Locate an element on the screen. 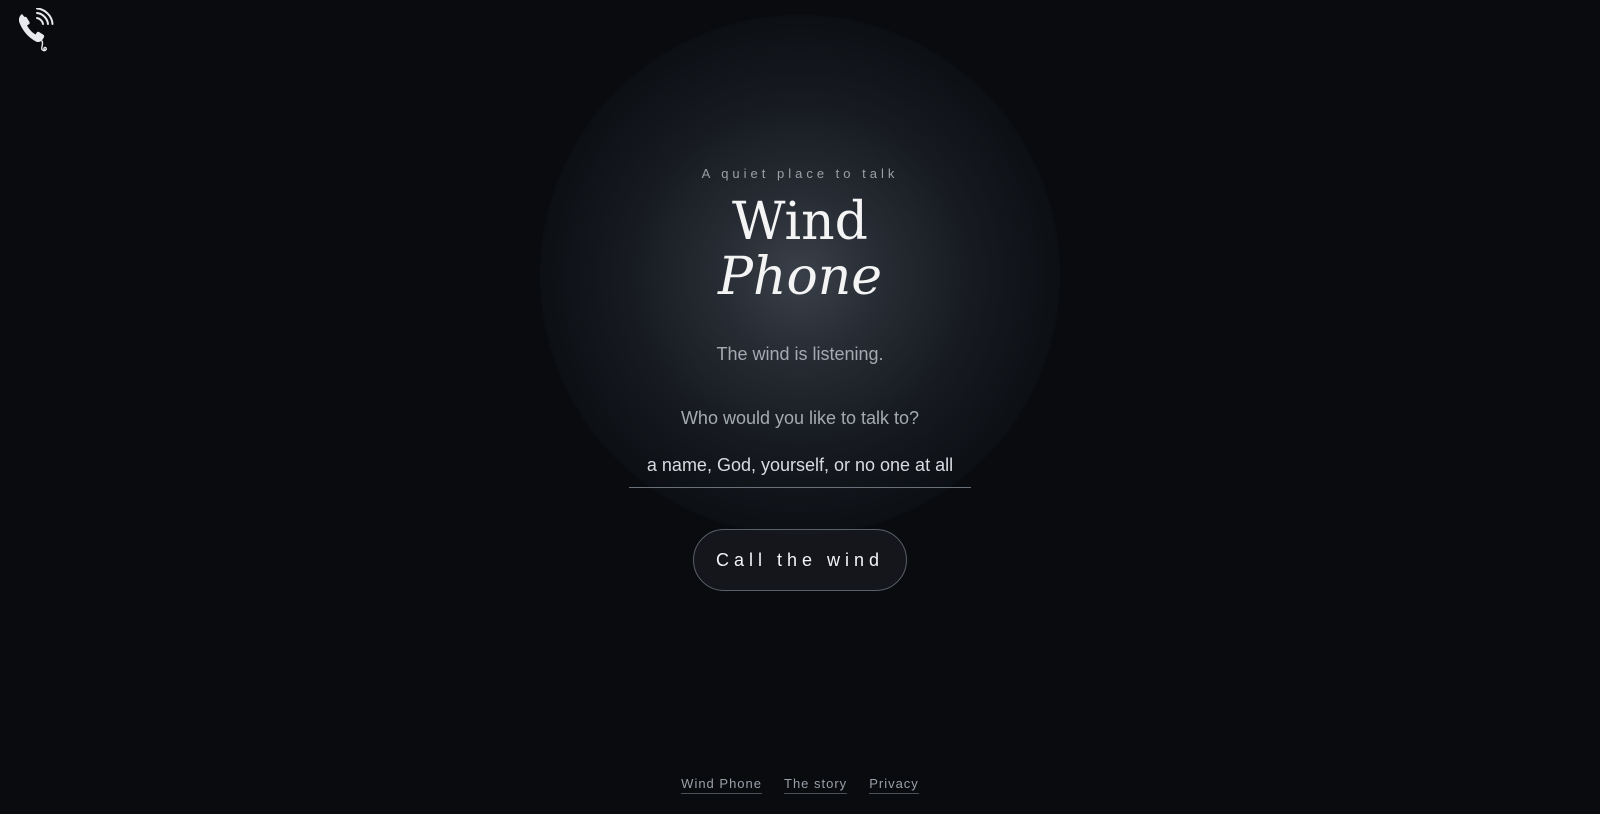  phone-wind-icon is located at coordinates (36, 30).